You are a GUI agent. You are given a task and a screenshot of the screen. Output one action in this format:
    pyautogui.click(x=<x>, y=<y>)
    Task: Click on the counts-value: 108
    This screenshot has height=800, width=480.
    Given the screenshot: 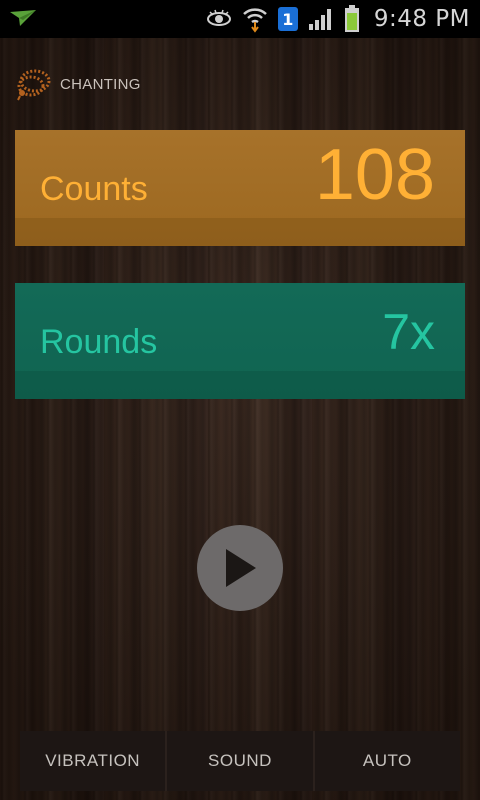 What is the action you would take?
    pyautogui.click(x=374, y=175)
    